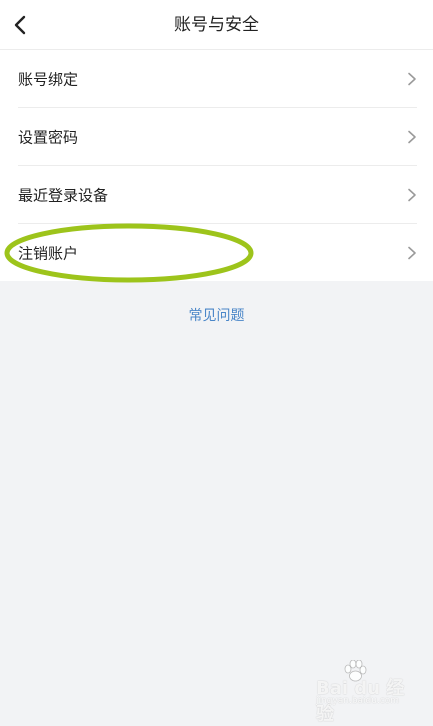 This screenshot has height=726, width=433. What do you see at coordinates (216, 252) in the screenshot?
I see `settings-item-delete-account: 注销账户` at bounding box center [216, 252].